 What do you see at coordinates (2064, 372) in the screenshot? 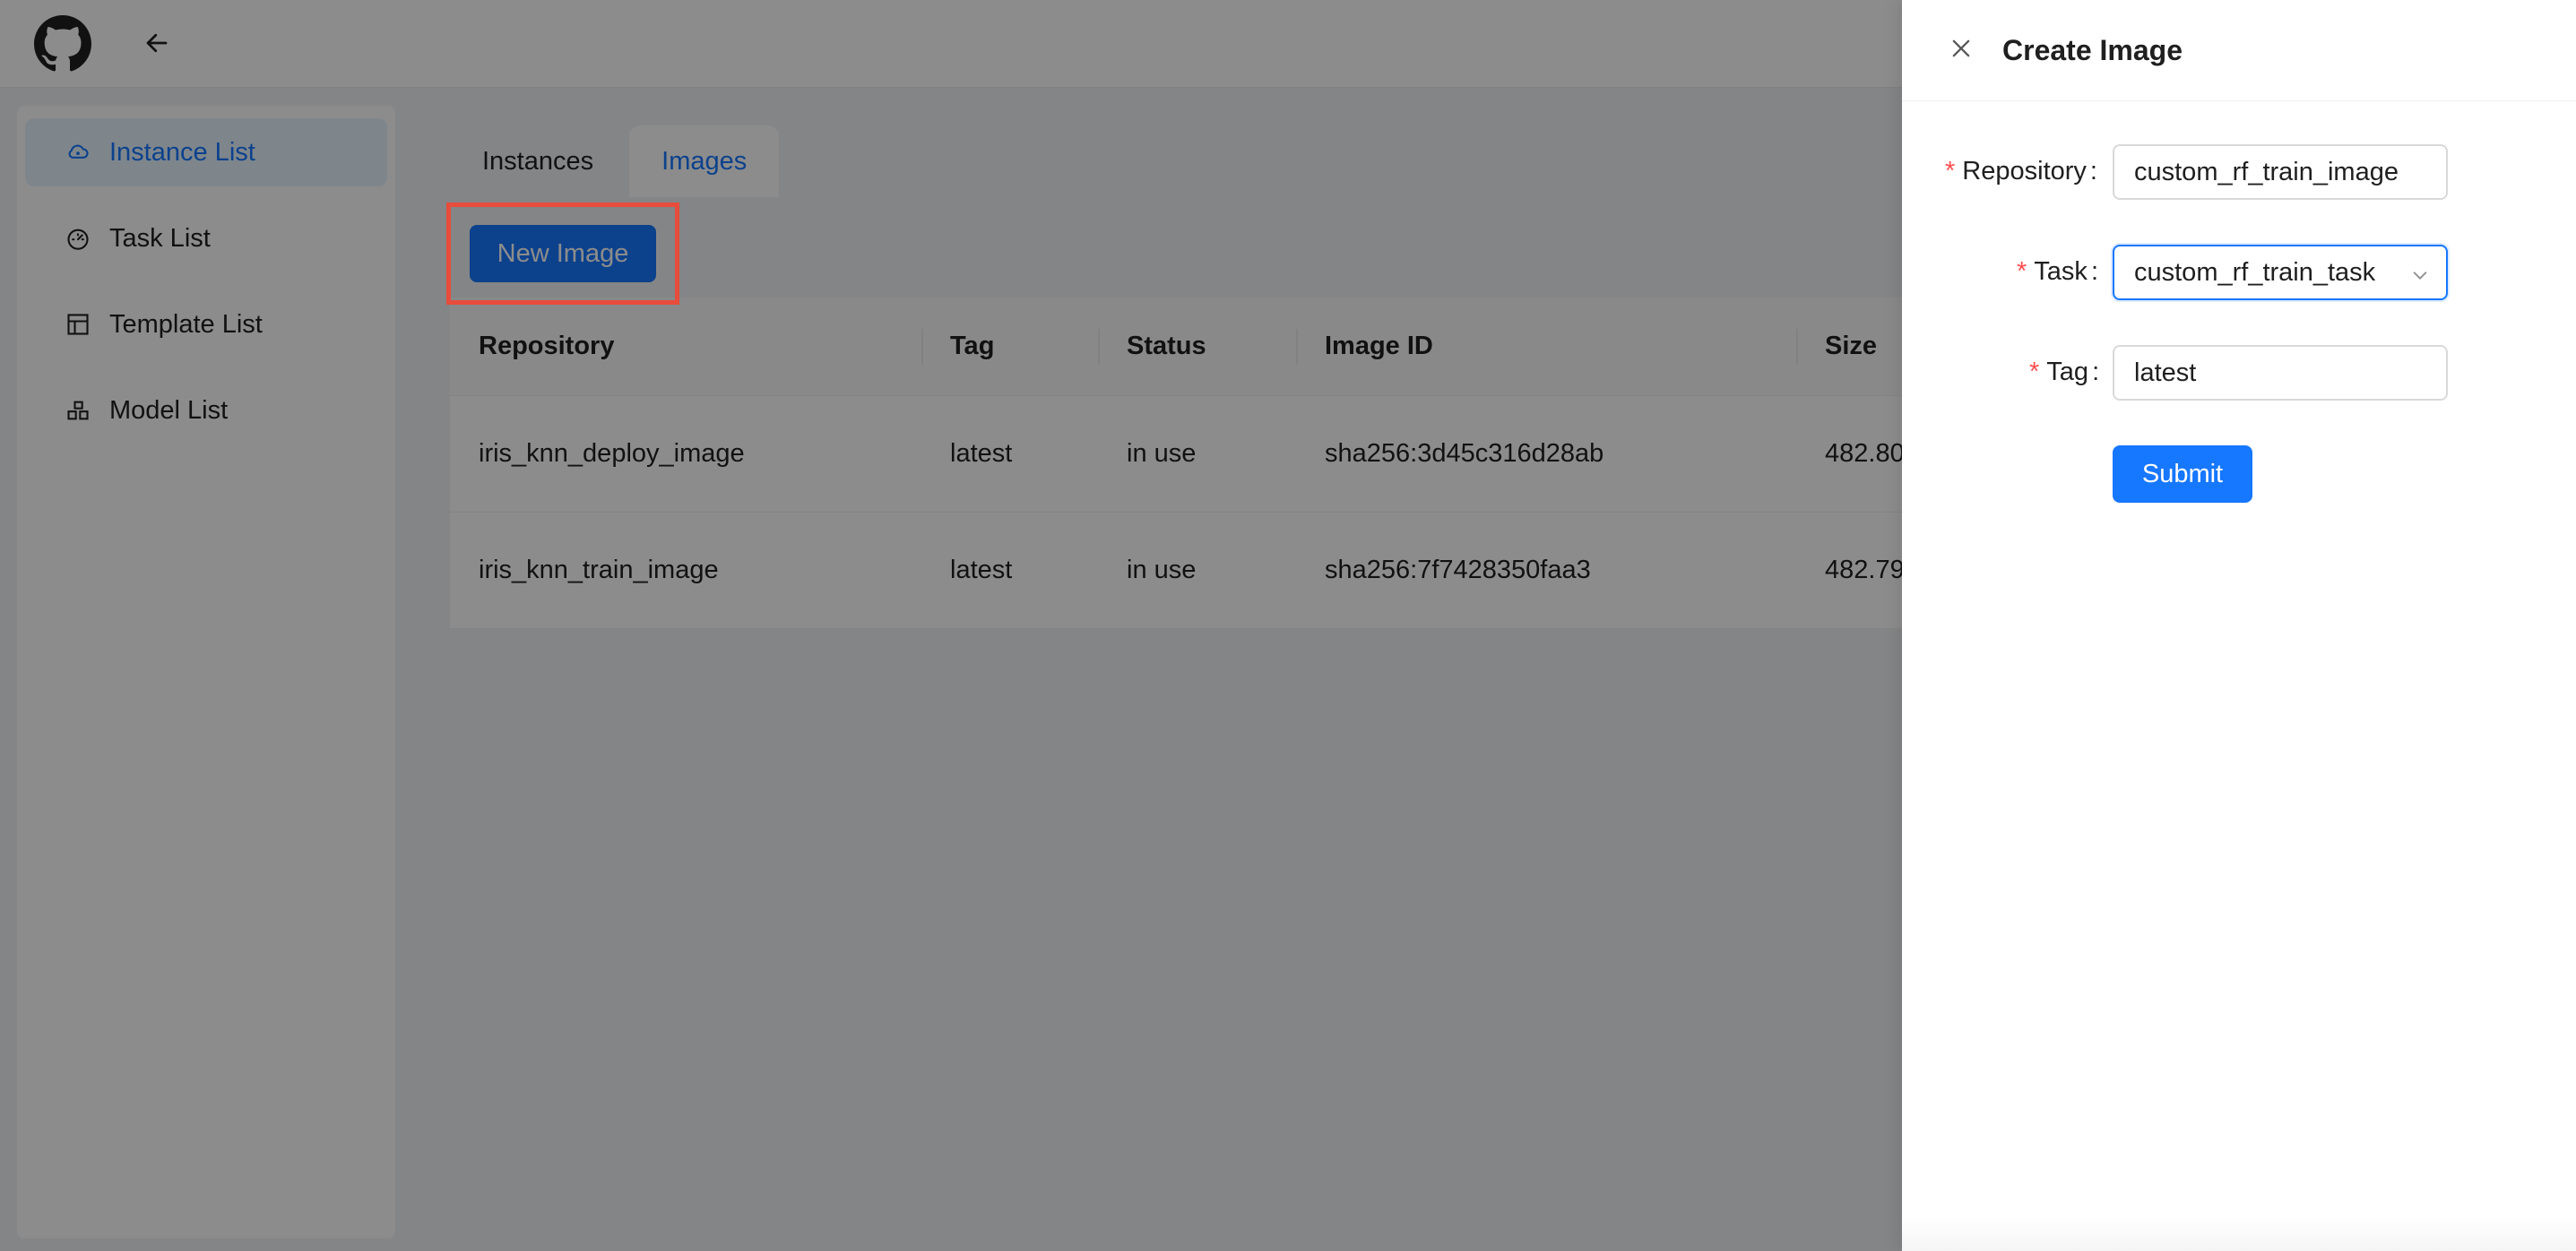
I see `tag-label: * Tag:` at bounding box center [2064, 372].